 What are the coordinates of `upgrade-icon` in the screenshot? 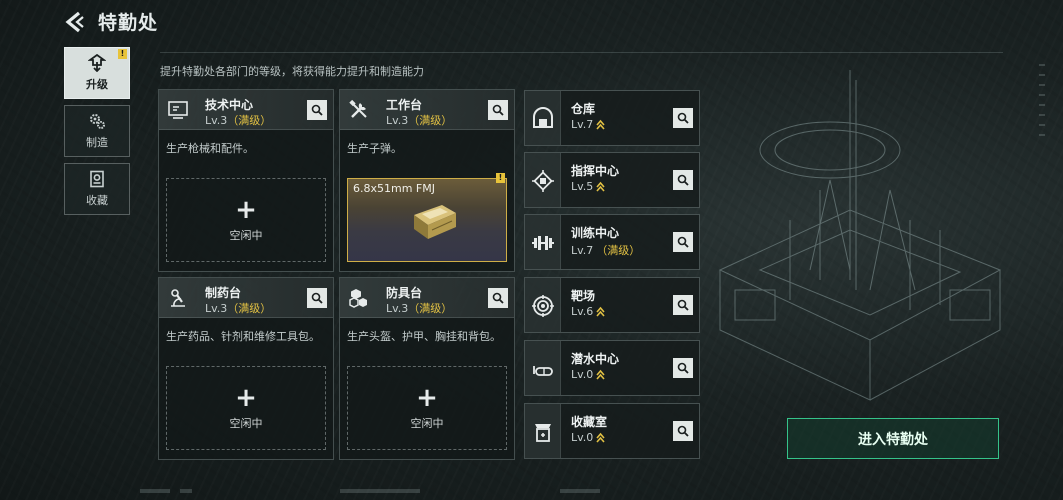 It's located at (97, 63).